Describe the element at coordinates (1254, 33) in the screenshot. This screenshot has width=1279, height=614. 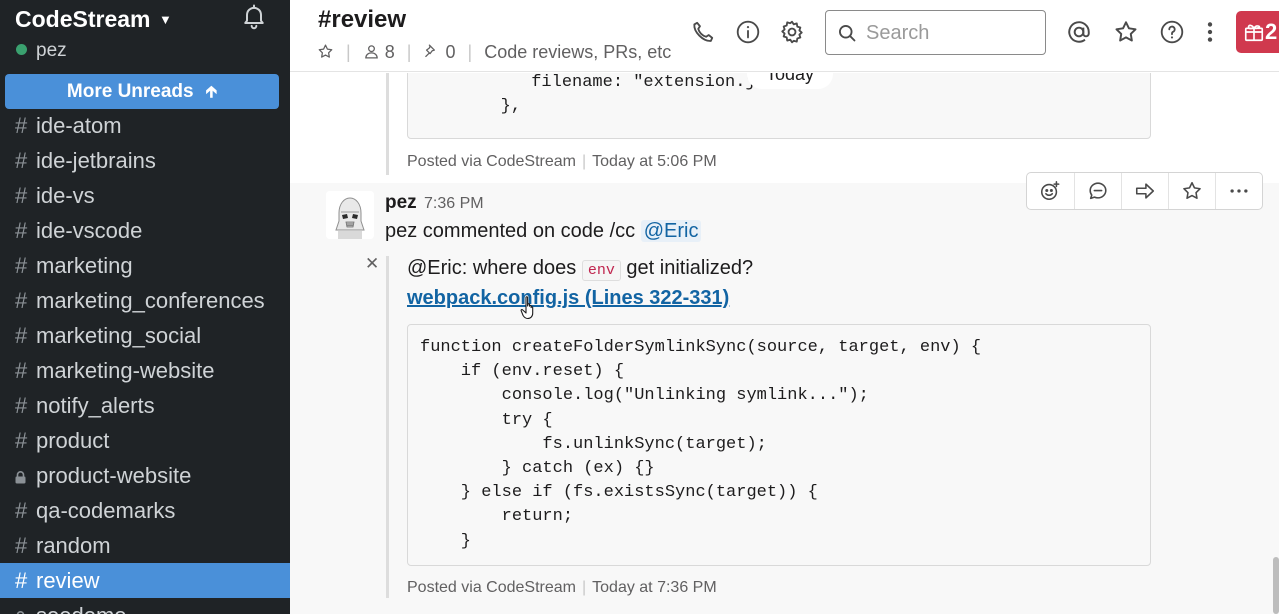
I see `gift-icon` at that location.